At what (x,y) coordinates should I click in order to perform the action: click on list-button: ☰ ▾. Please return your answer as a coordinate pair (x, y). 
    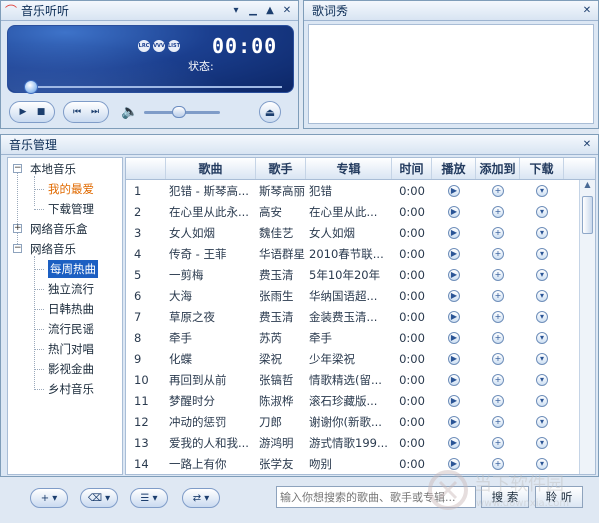
    Looking at the image, I should click on (149, 498).